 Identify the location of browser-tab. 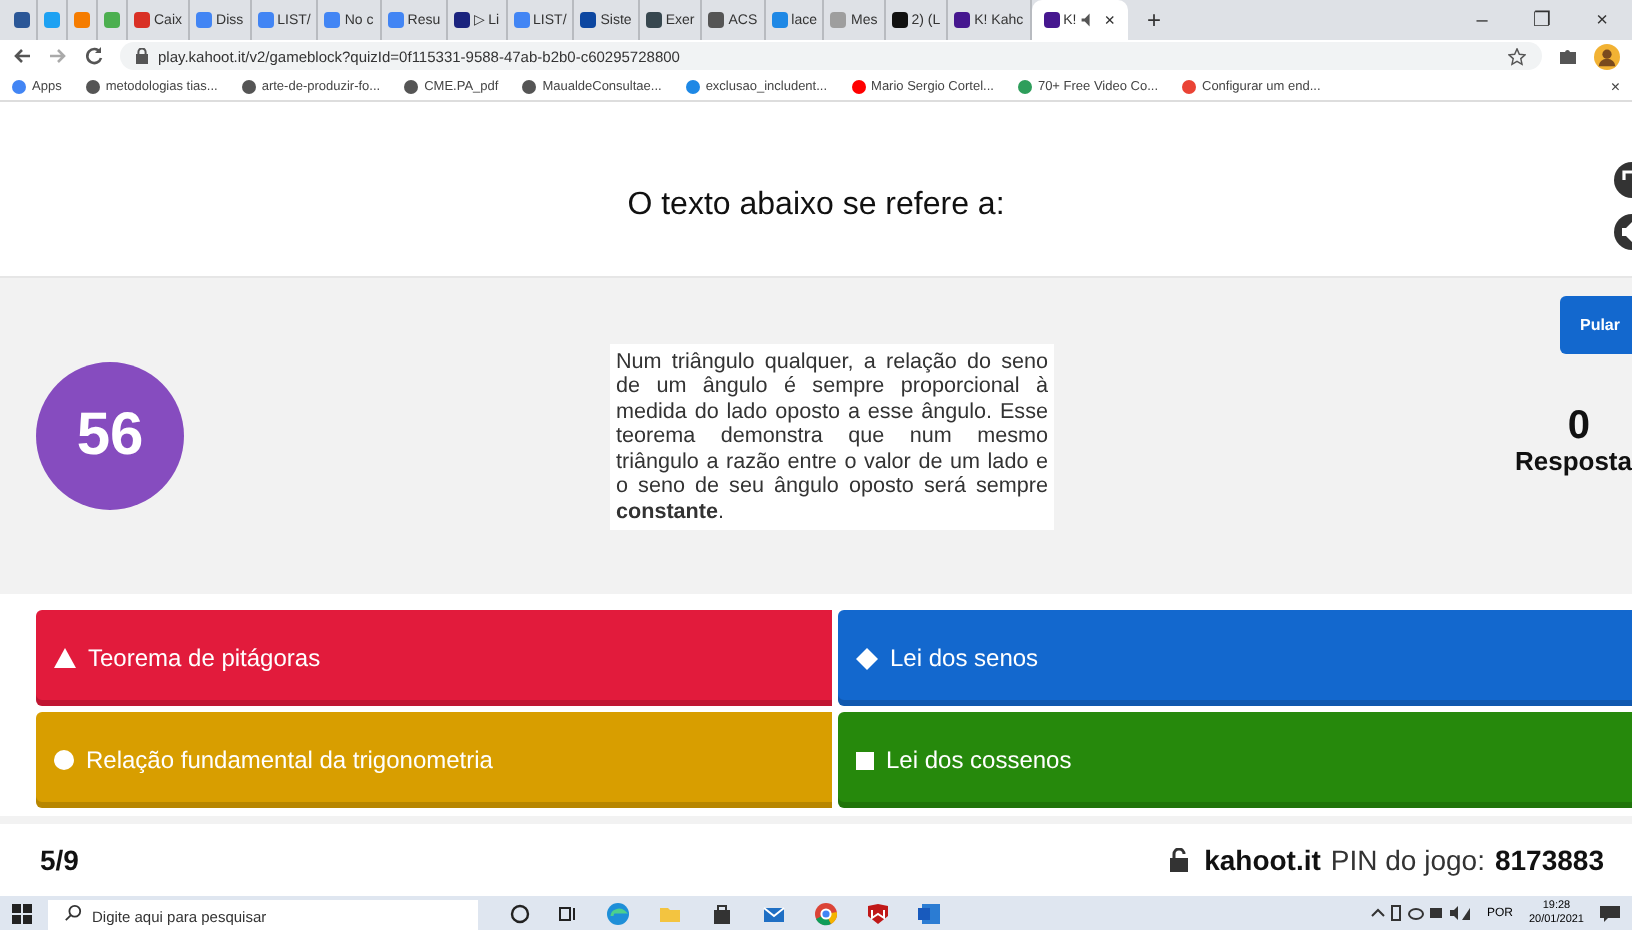
(23, 20).